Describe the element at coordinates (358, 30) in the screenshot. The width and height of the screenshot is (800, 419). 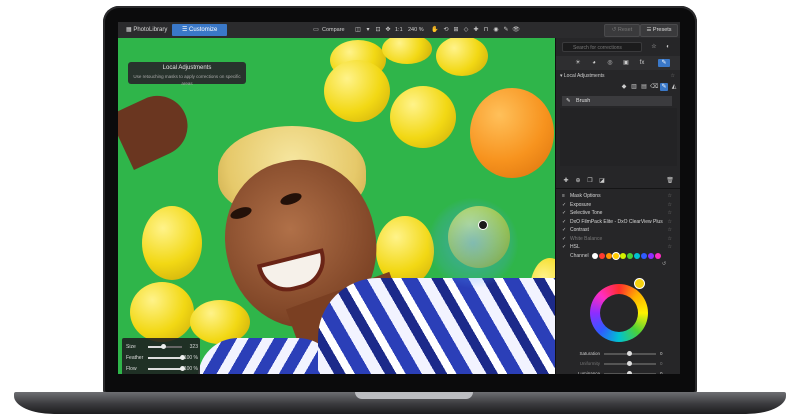
I see `split-view-icon: ◫` at that location.